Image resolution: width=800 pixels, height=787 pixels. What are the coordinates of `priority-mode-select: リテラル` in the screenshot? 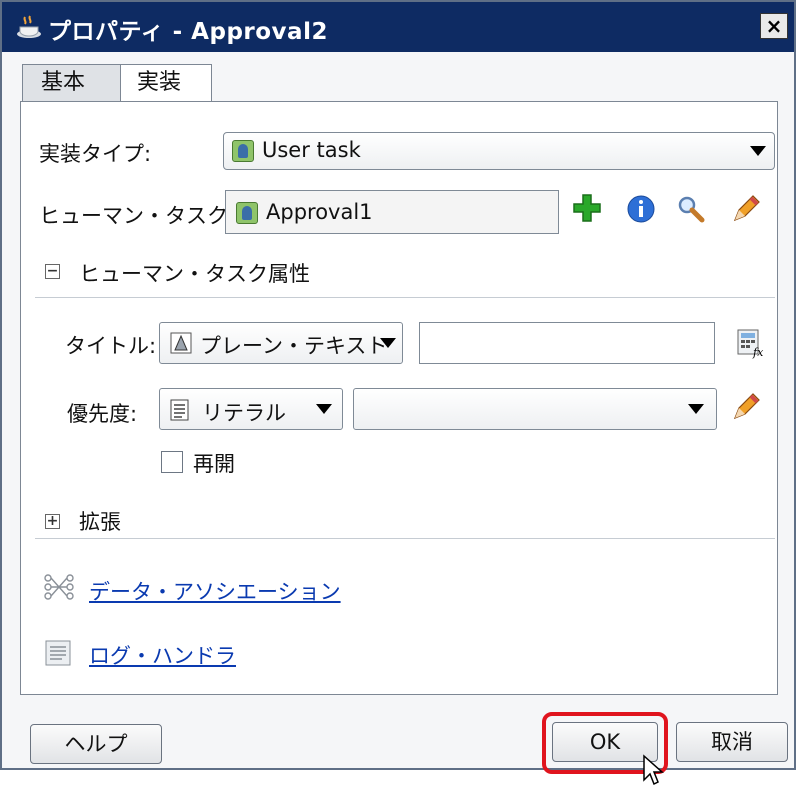 It's located at (251, 409).